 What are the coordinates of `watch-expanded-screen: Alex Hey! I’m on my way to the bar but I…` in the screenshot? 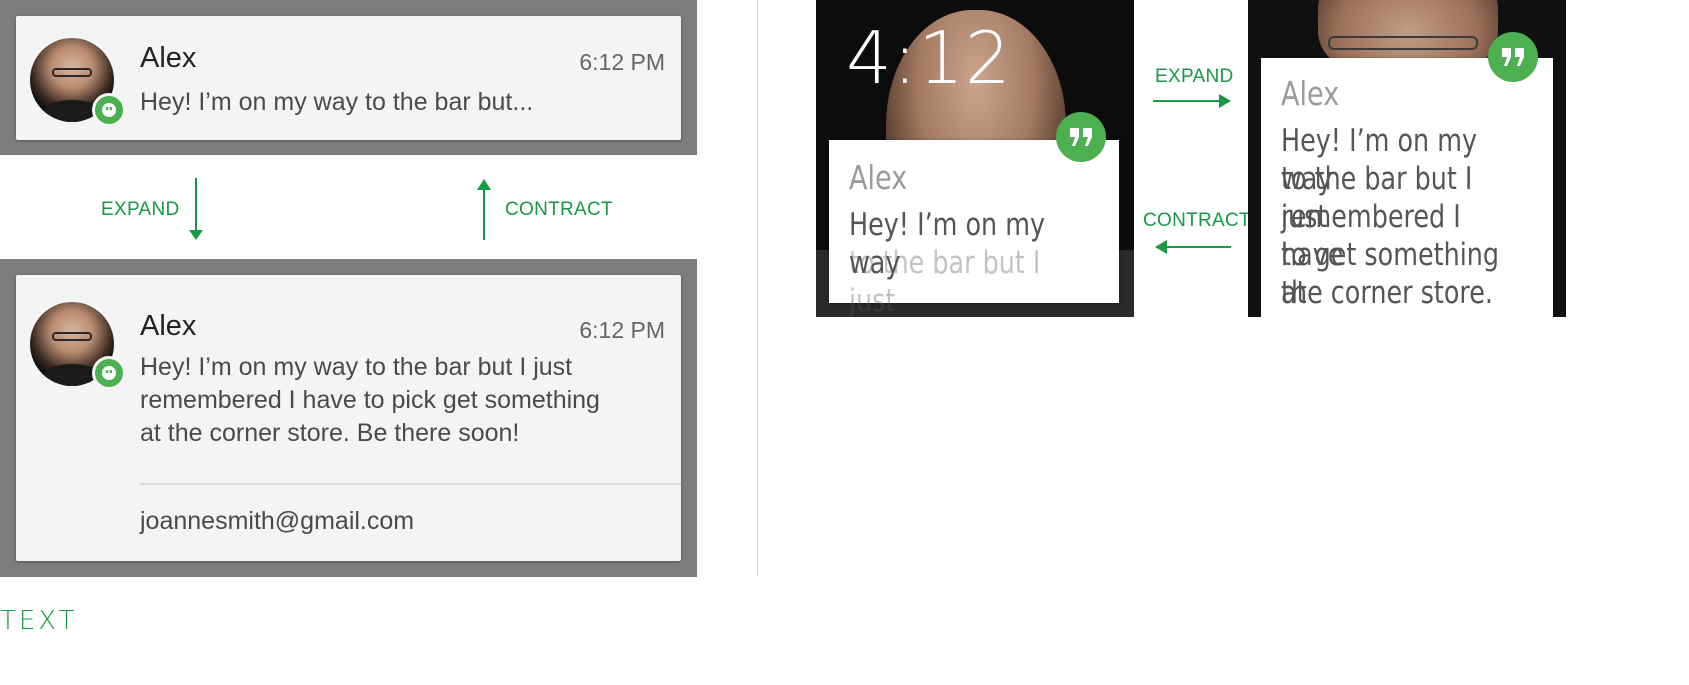 It's located at (1407, 158).